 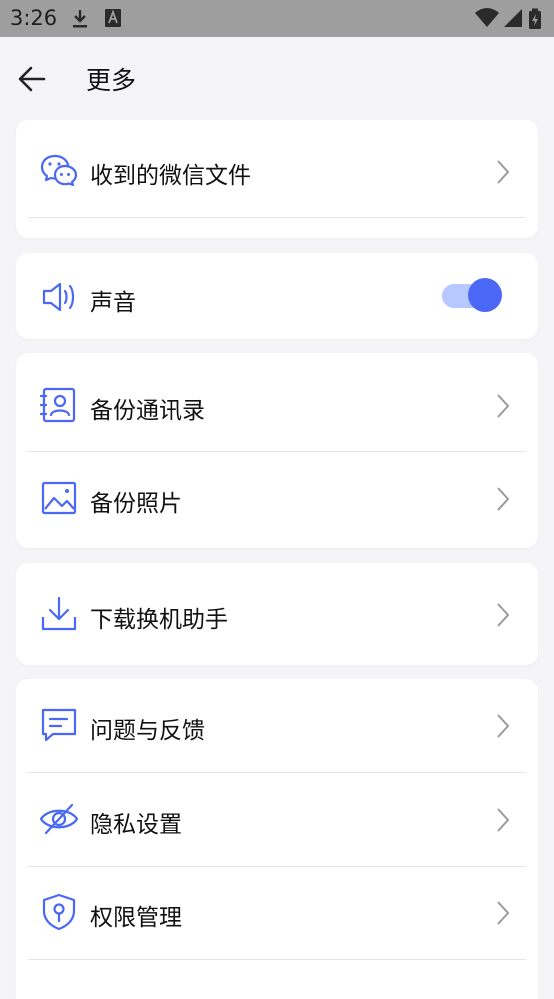 I want to click on header: 更多, so click(x=277, y=78).